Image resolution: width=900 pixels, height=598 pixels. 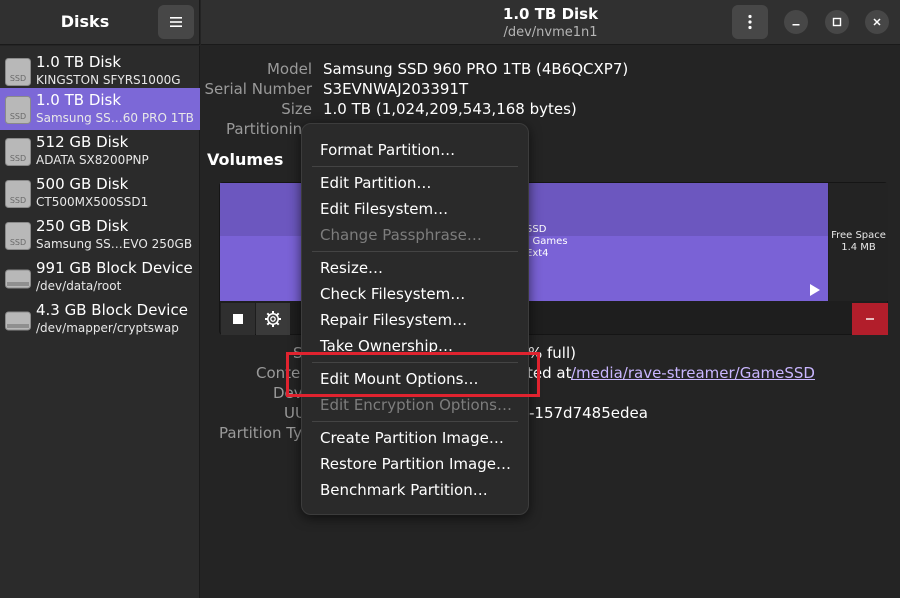 I want to click on close-button, so click(x=877, y=22).